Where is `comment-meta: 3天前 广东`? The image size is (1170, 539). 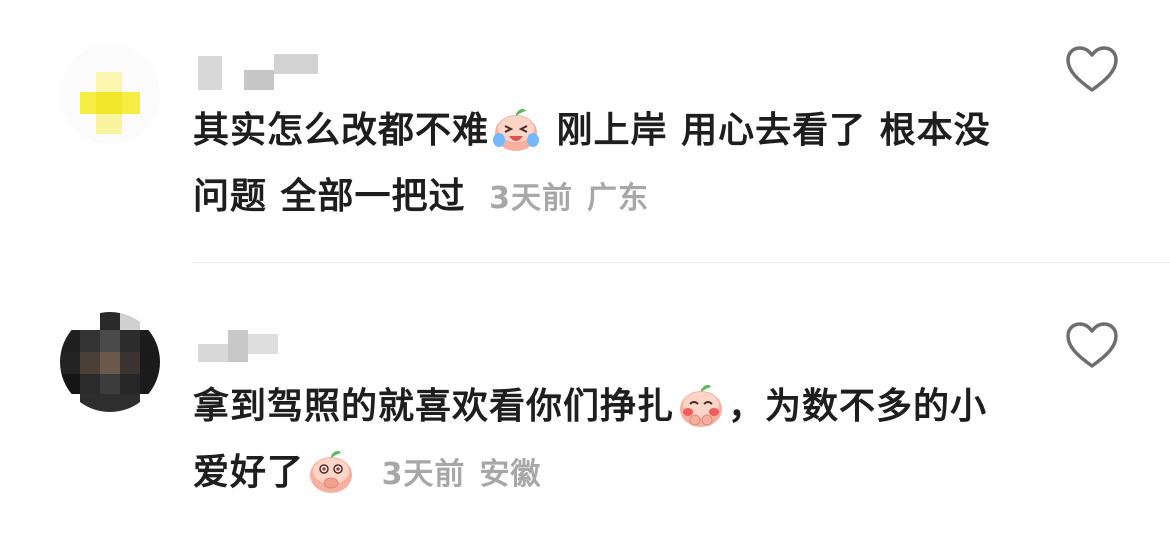
comment-meta: 3天前 广东 is located at coordinates (569, 198).